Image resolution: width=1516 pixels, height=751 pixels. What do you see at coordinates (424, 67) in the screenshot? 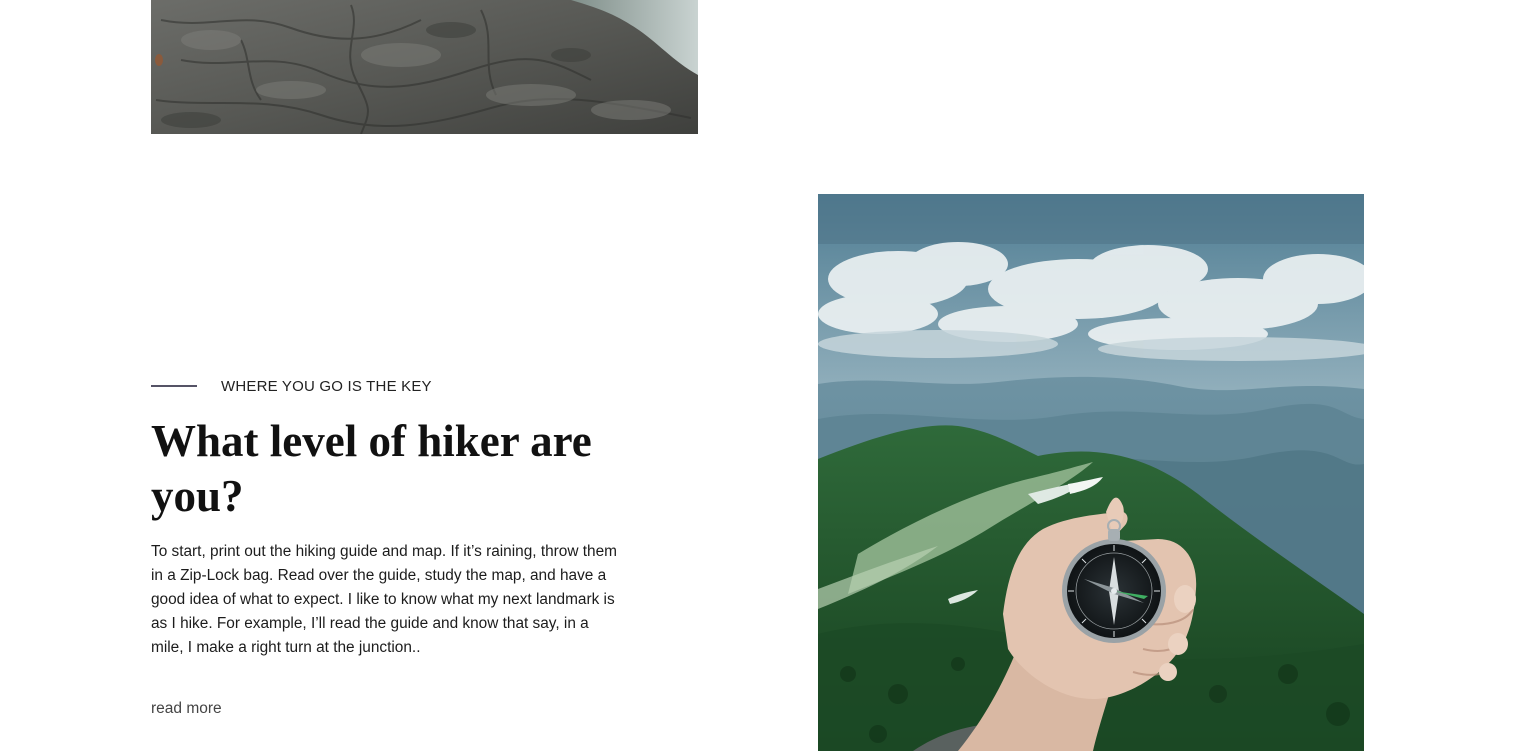
I see `rock-cliff-image` at bounding box center [424, 67].